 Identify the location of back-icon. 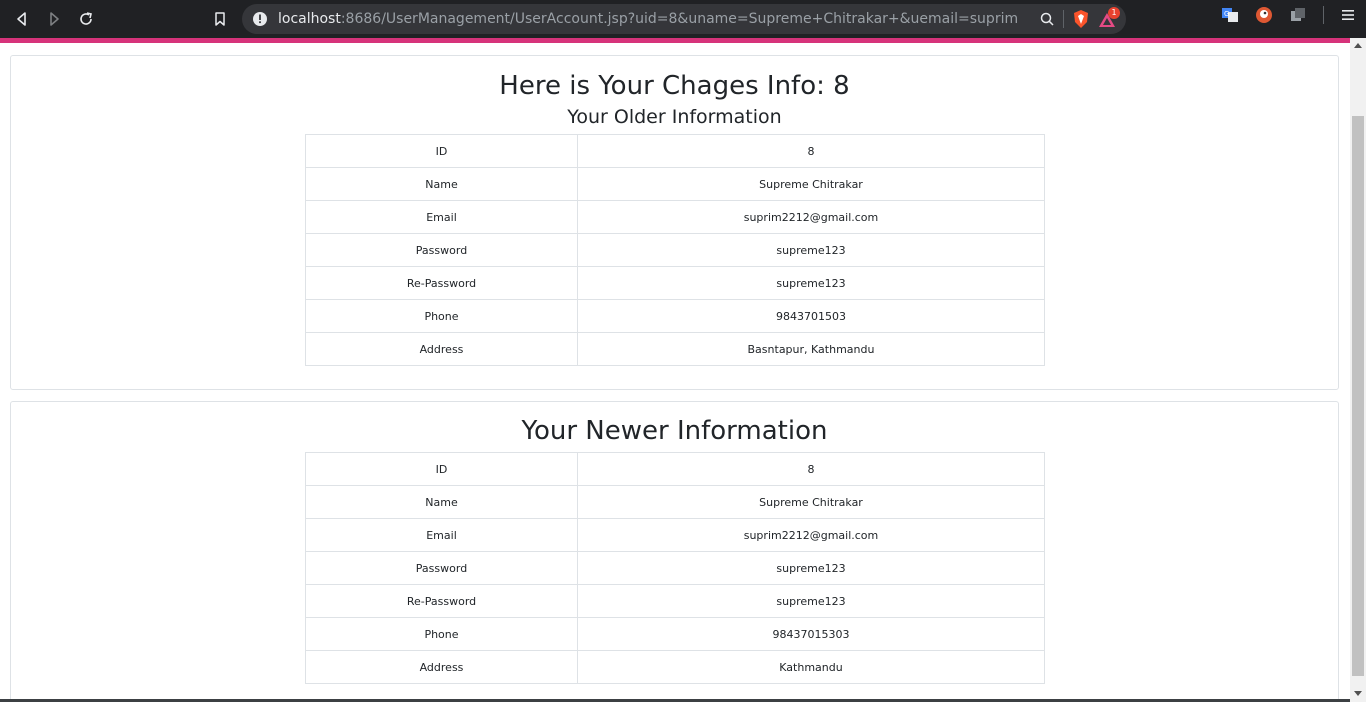
(21, 19).